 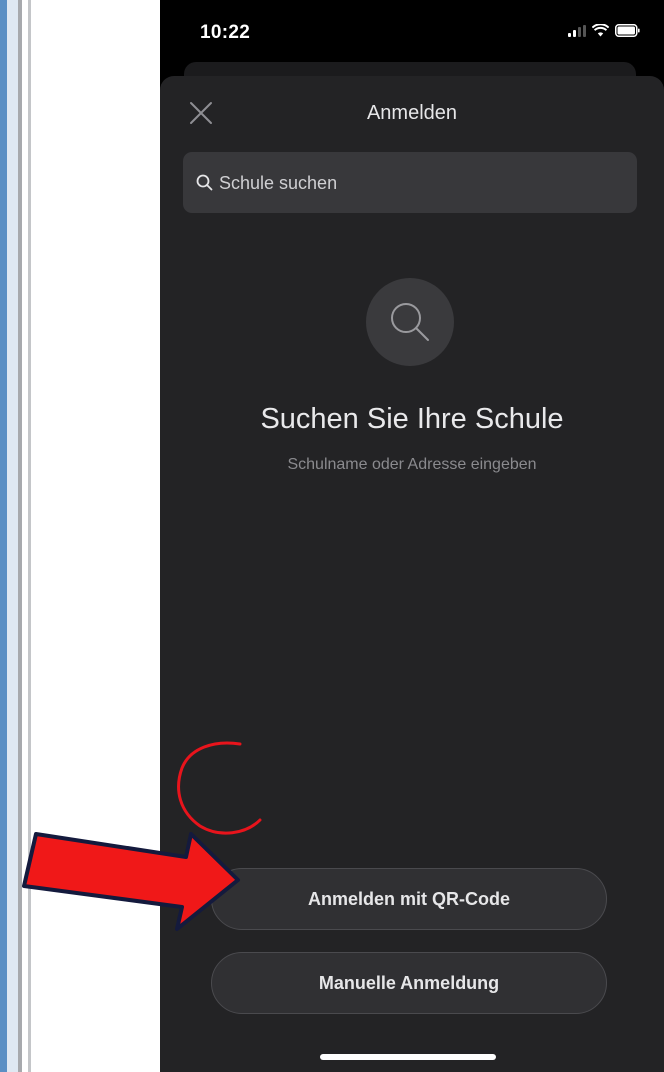 I want to click on annotation-overlay, so click(x=142, y=836).